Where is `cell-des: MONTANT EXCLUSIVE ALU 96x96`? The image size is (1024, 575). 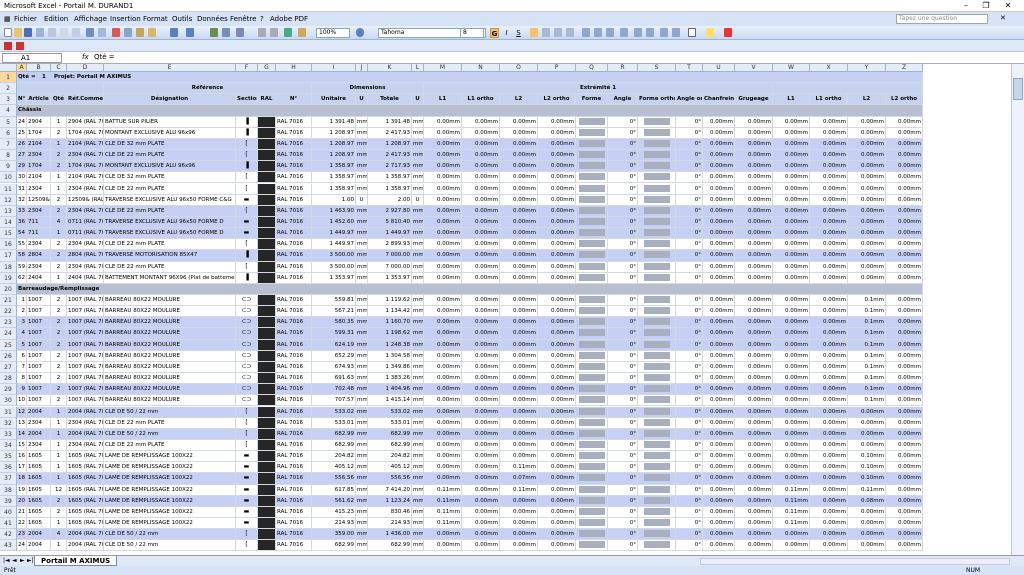 cell-des: MONTANT EXCLUSIVE ALU 96x96 is located at coordinates (170, 133).